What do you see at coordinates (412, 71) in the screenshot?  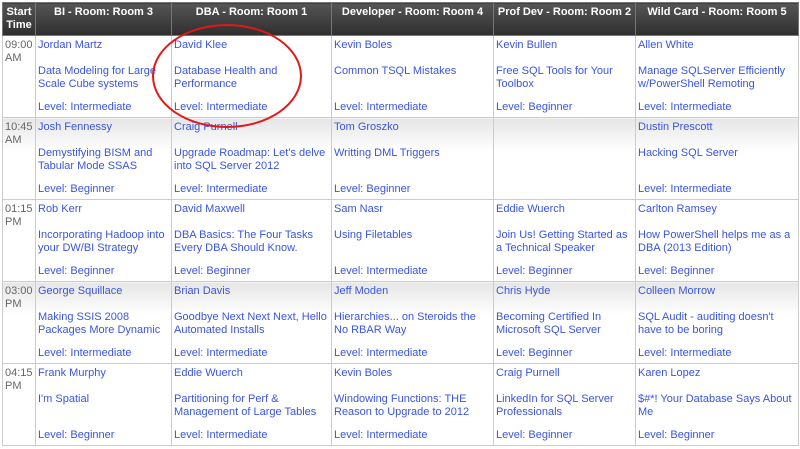 I see `session-title-link: Common TSQL Mistakes` at bounding box center [412, 71].